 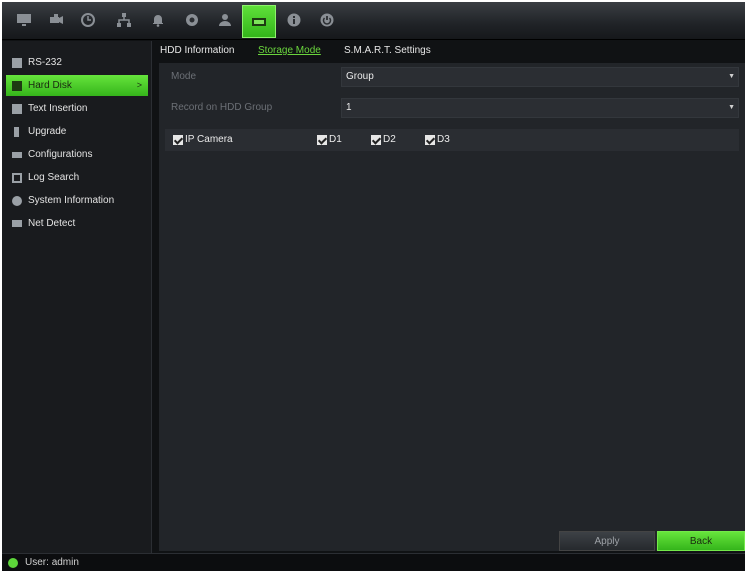 I want to click on camera-icon, so click(x=56, y=20).